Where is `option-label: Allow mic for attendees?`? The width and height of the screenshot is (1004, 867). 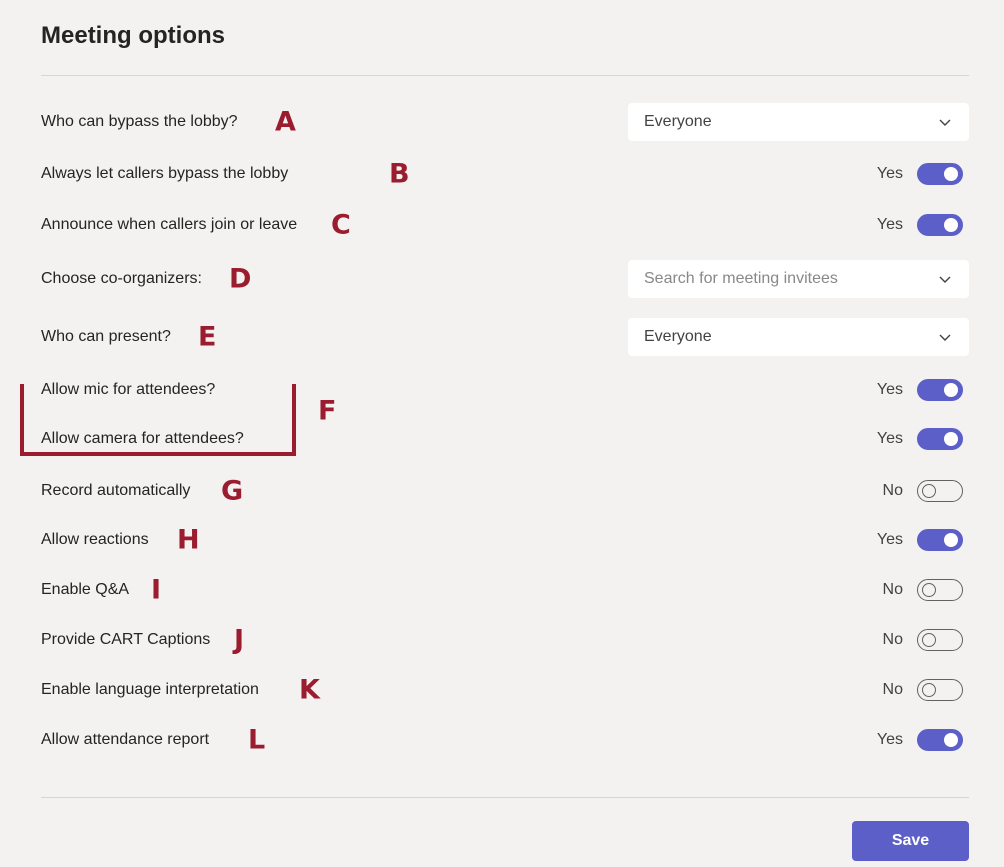 option-label: Allow mic for attendees? is located at coordinates (128, 389).